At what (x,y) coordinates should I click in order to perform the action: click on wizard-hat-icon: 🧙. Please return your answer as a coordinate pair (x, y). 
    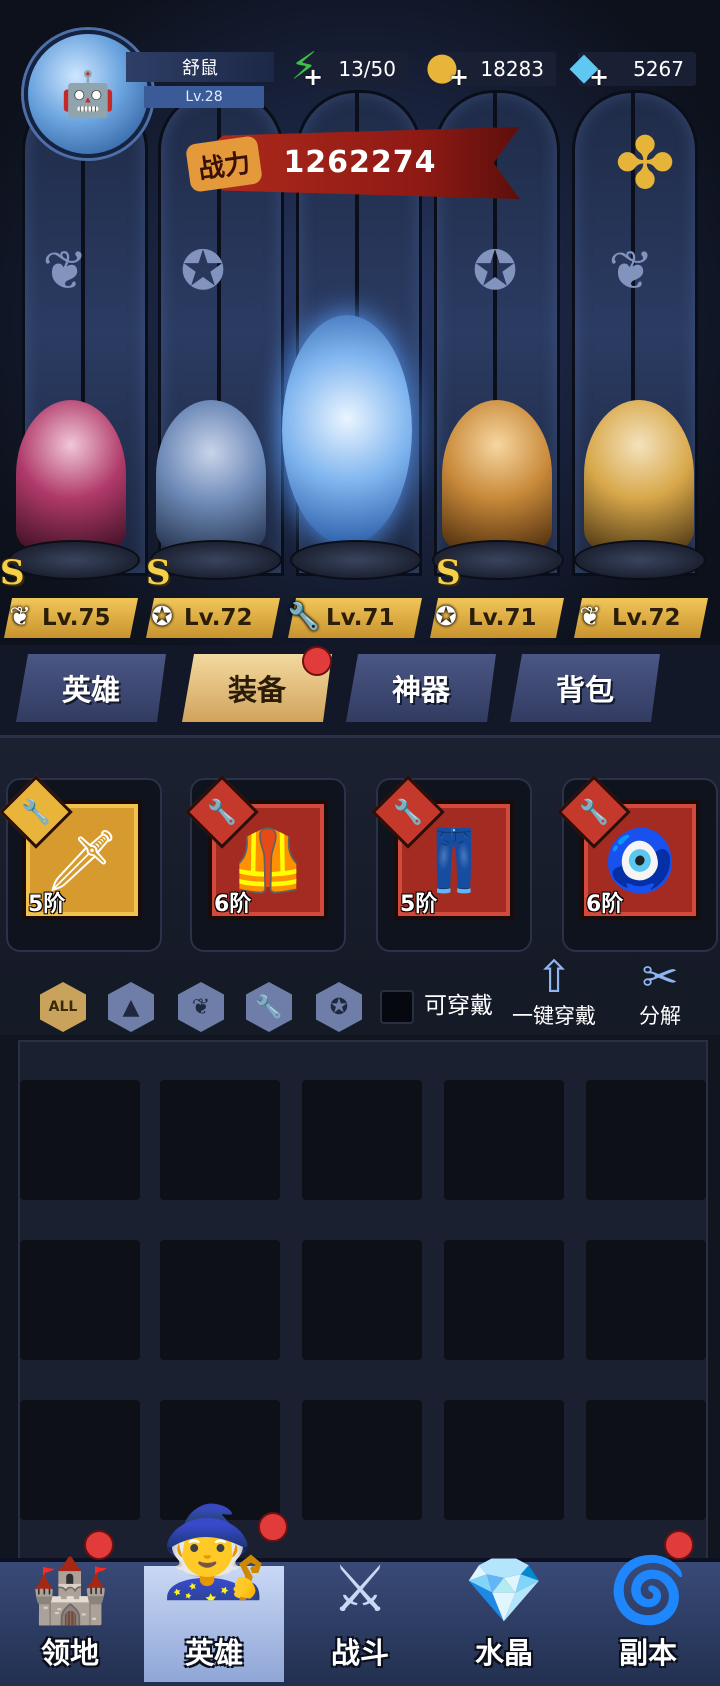
    Looking at the image, I should click on (214, 1551).